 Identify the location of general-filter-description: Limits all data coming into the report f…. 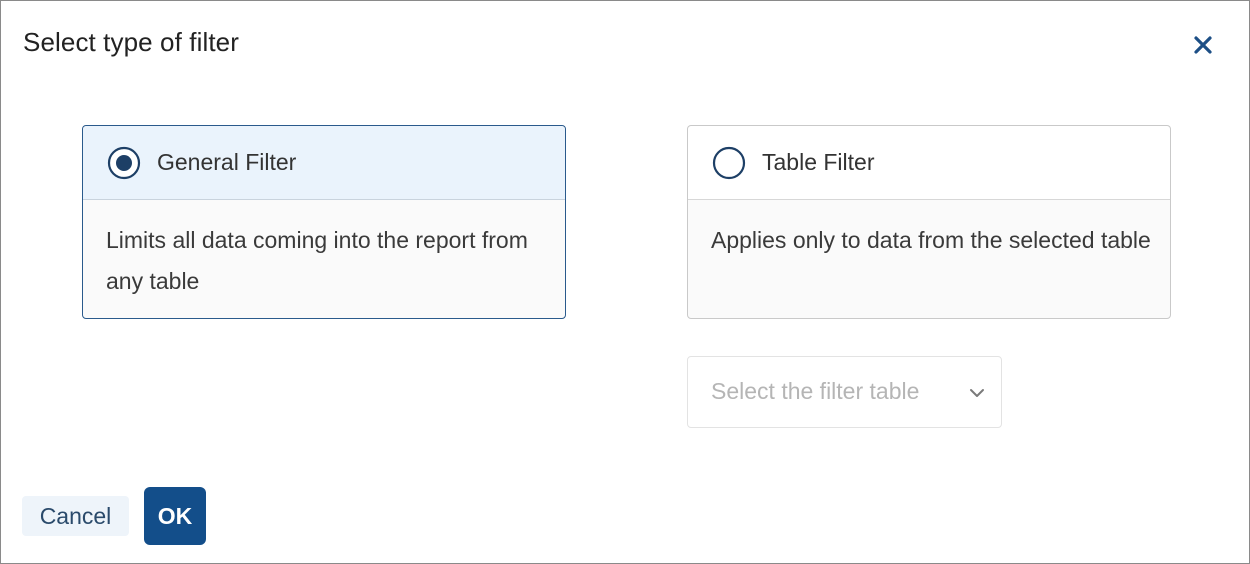
(317, 260).